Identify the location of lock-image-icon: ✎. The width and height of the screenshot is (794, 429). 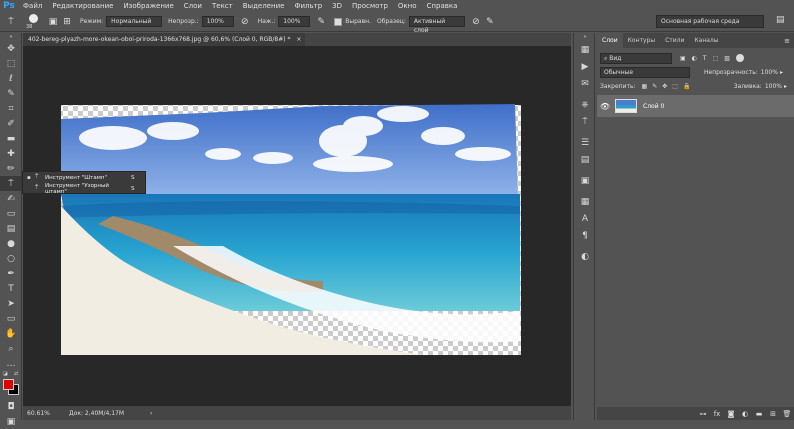
(654, 86).